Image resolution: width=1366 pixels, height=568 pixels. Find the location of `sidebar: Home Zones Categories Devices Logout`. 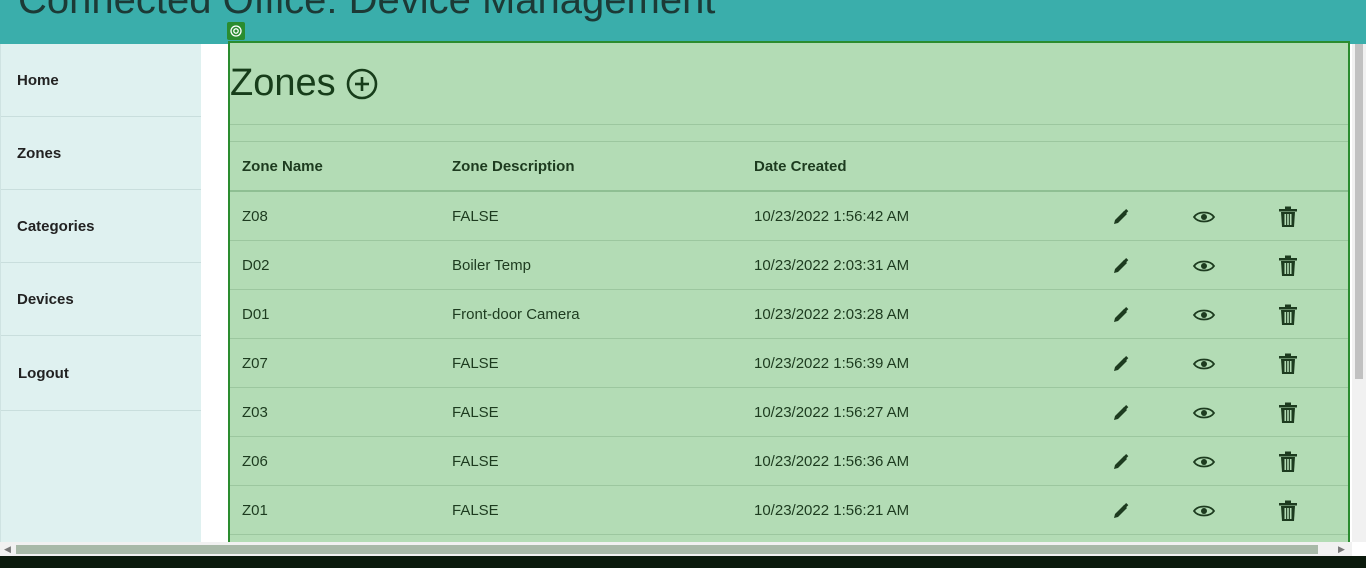

sidebar: Home Zones Categories Devices Logout is located at coordinates (100, 293).